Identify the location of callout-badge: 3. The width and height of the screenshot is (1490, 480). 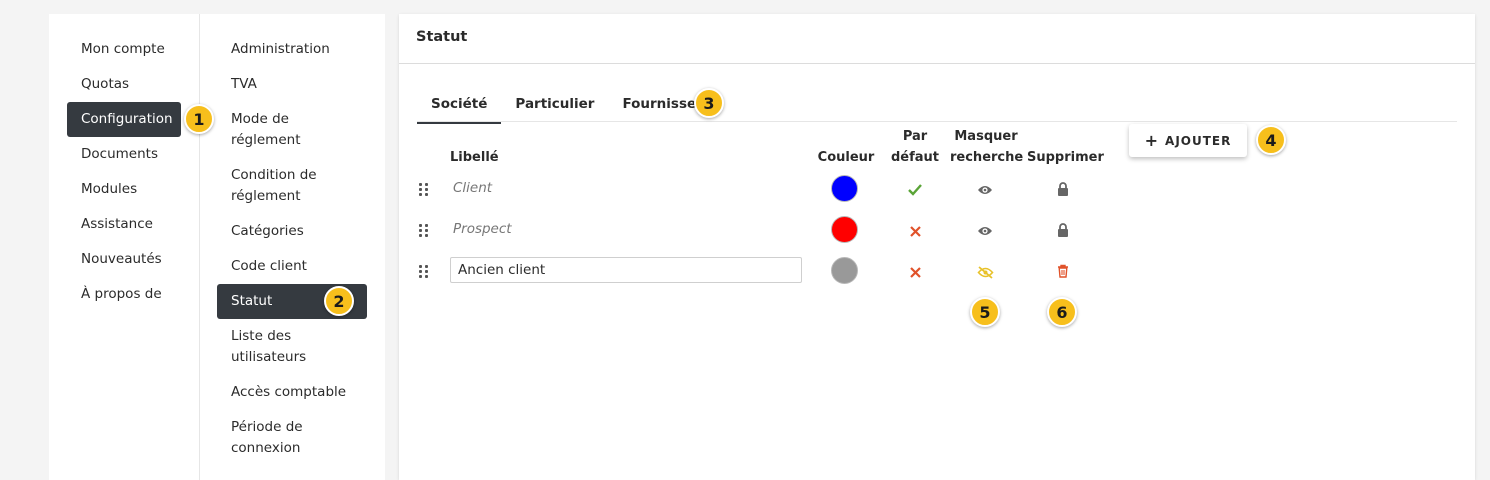
(709, 103).